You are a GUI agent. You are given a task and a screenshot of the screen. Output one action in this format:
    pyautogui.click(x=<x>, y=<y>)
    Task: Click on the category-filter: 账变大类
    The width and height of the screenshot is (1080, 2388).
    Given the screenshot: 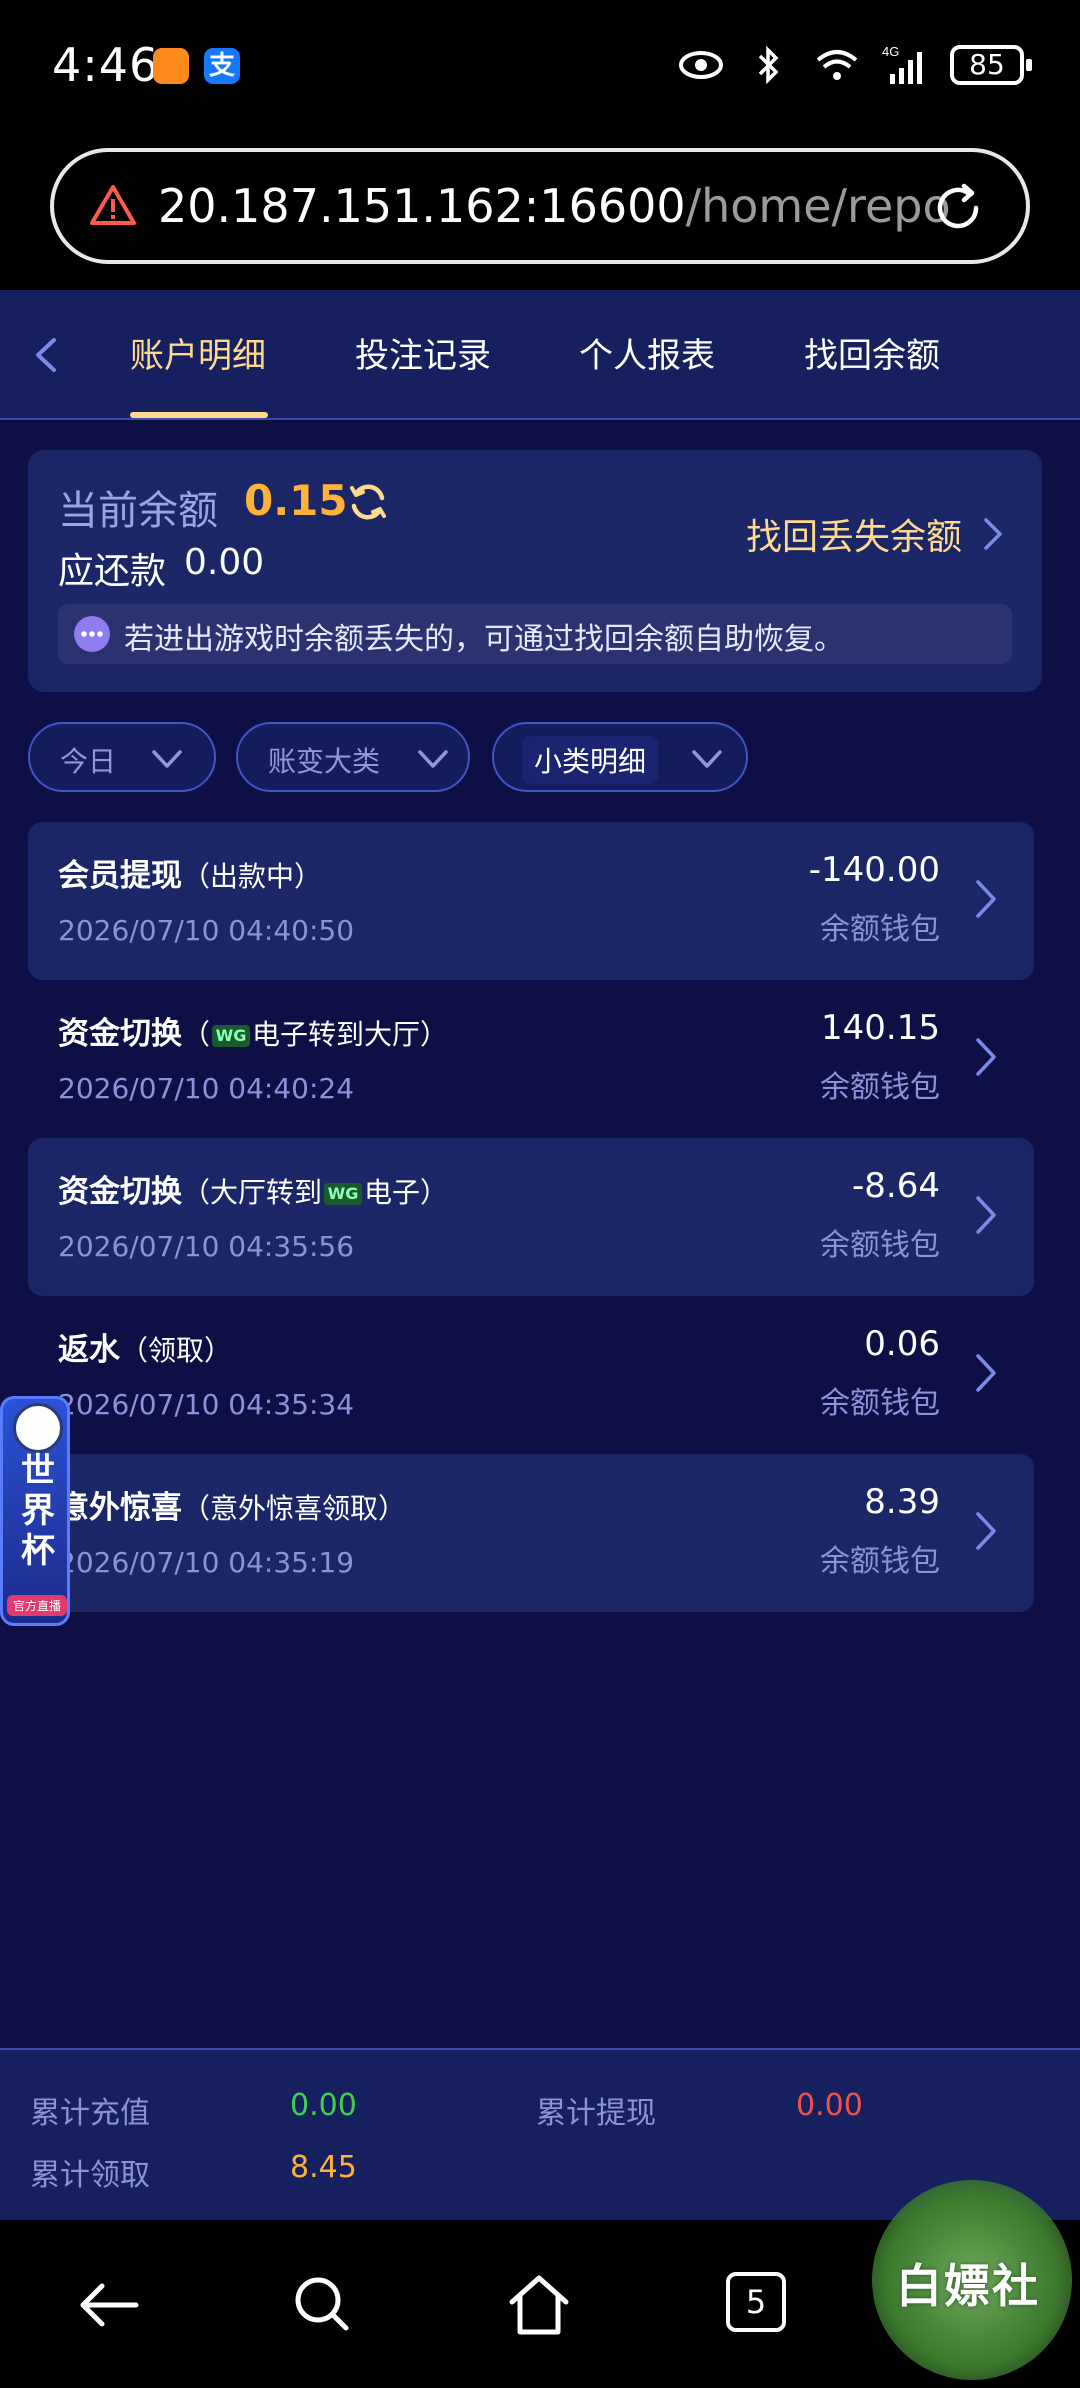 What is the action you would take?
    pyautogui.click(x=353, y=757)
    